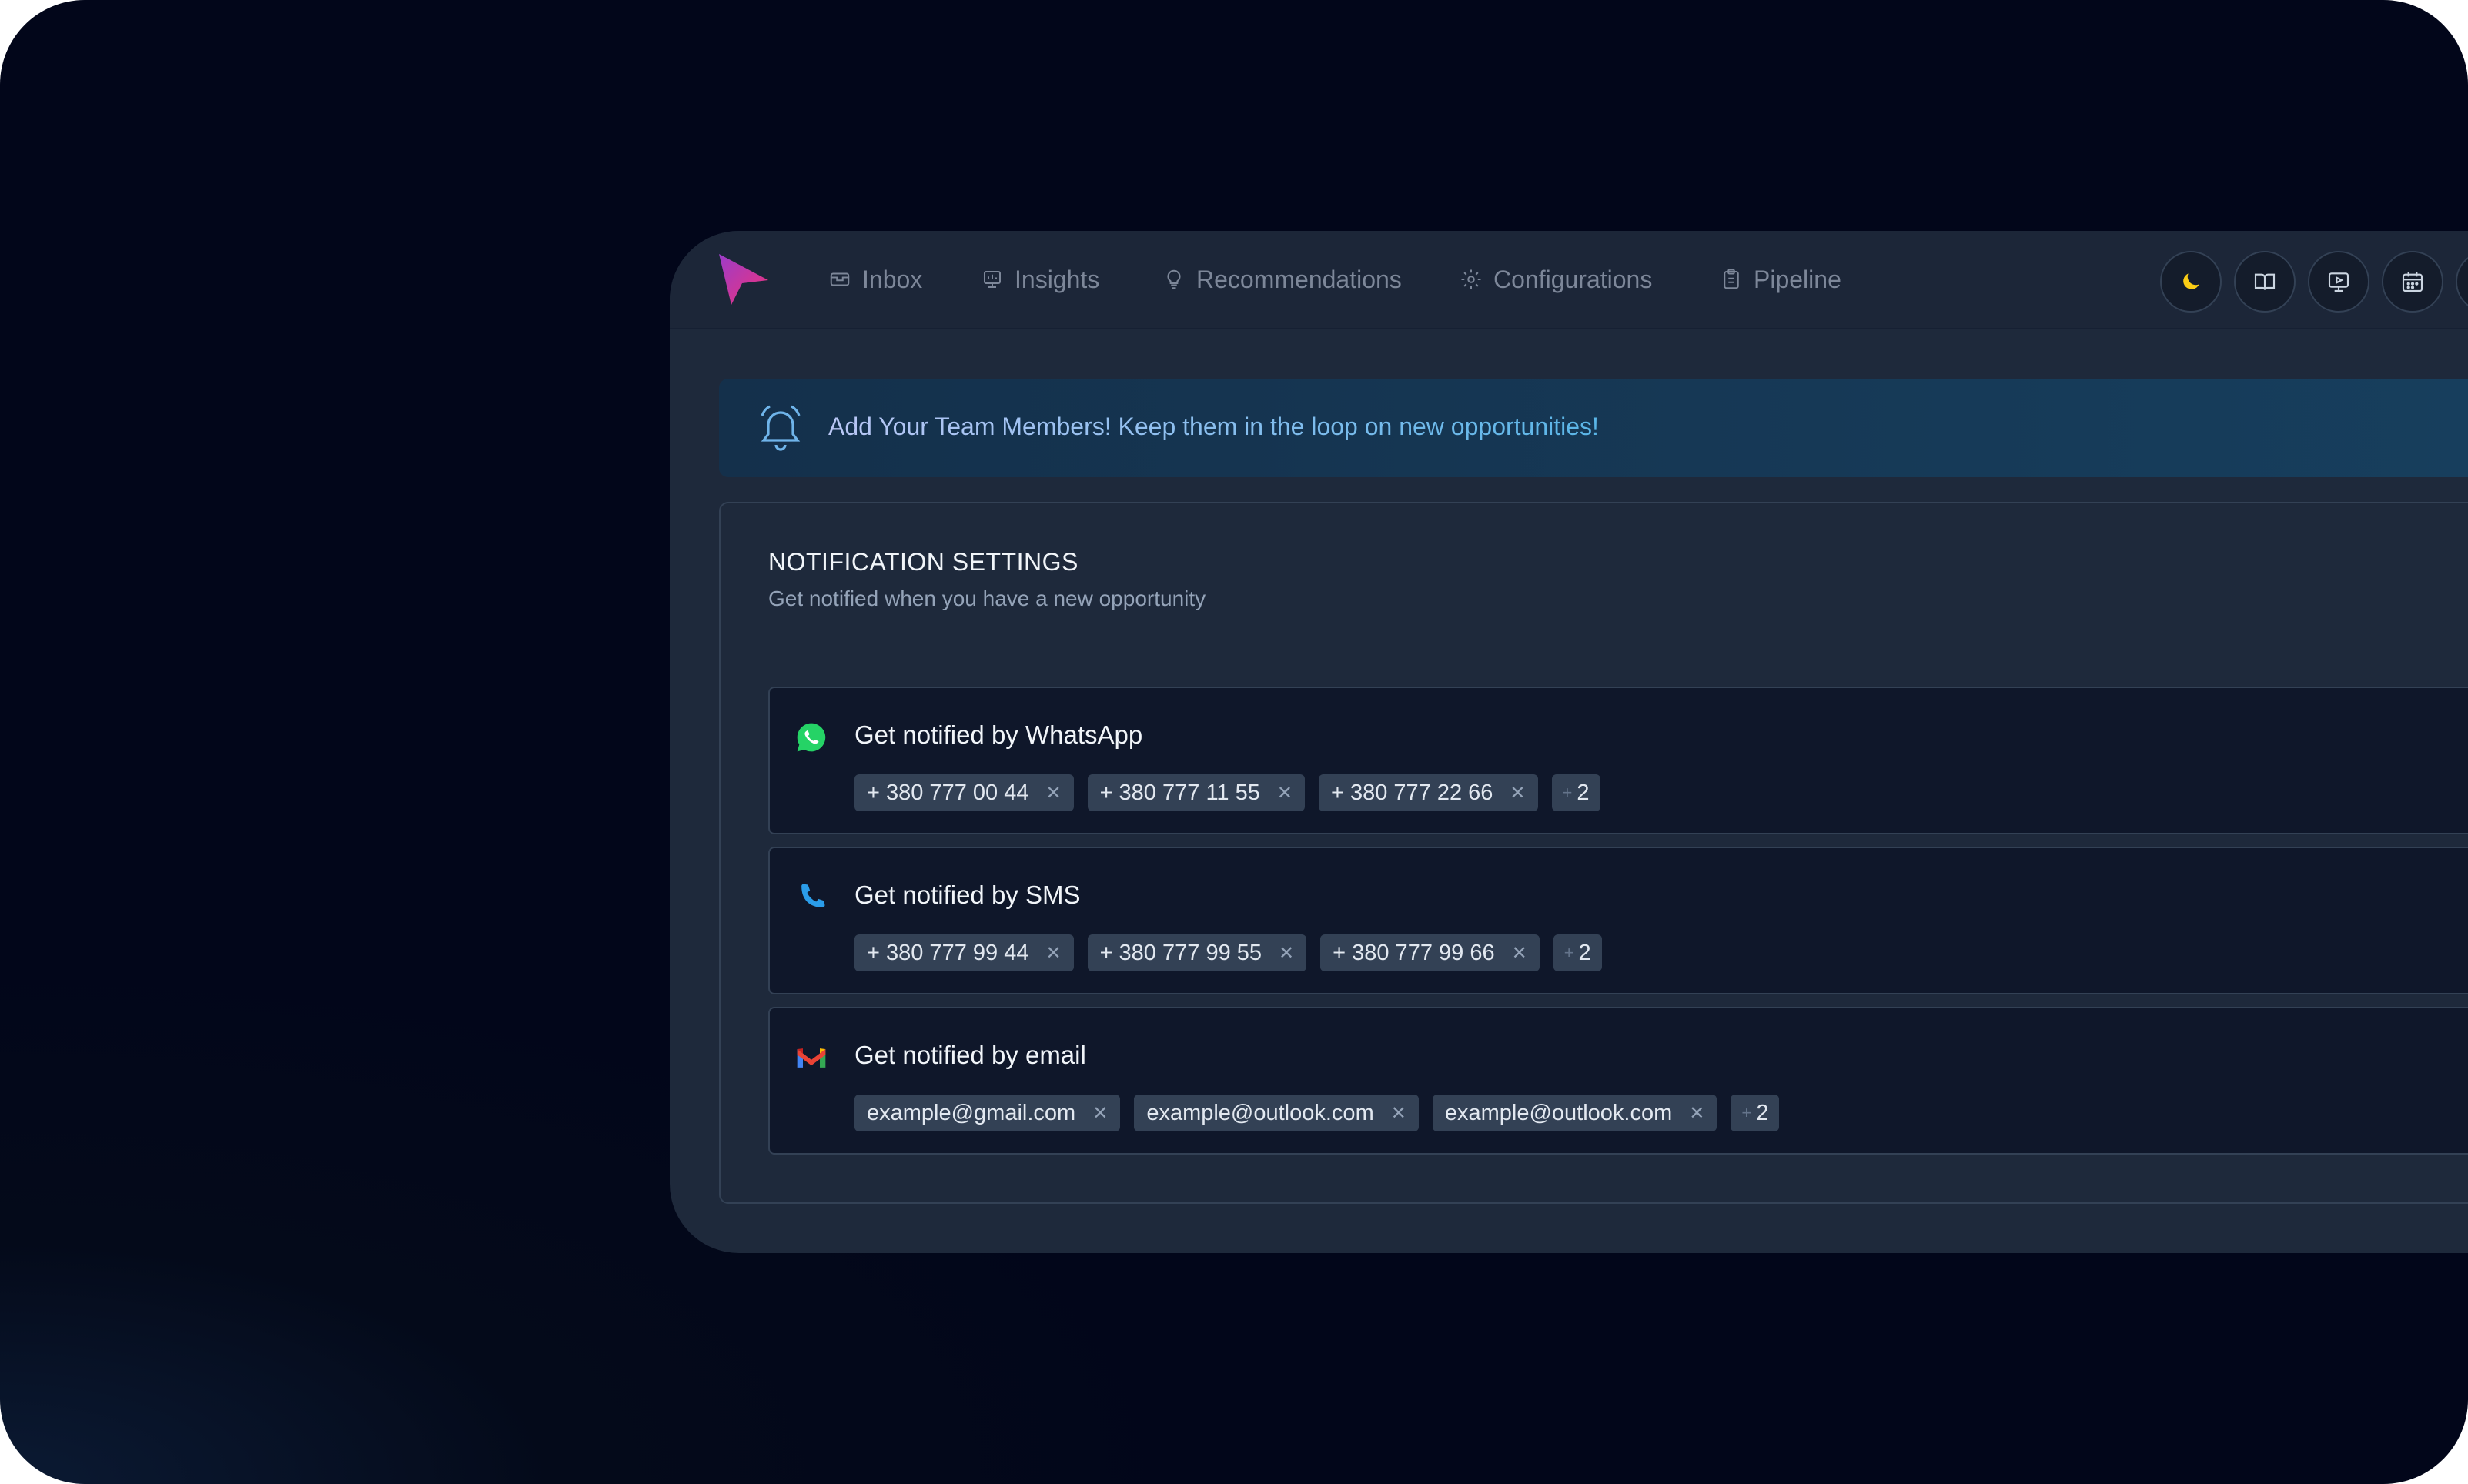  What do you see at coordinates (743, 280) in the screenshot?
I see `app-logo-icon` at bounding box center [743, 280].